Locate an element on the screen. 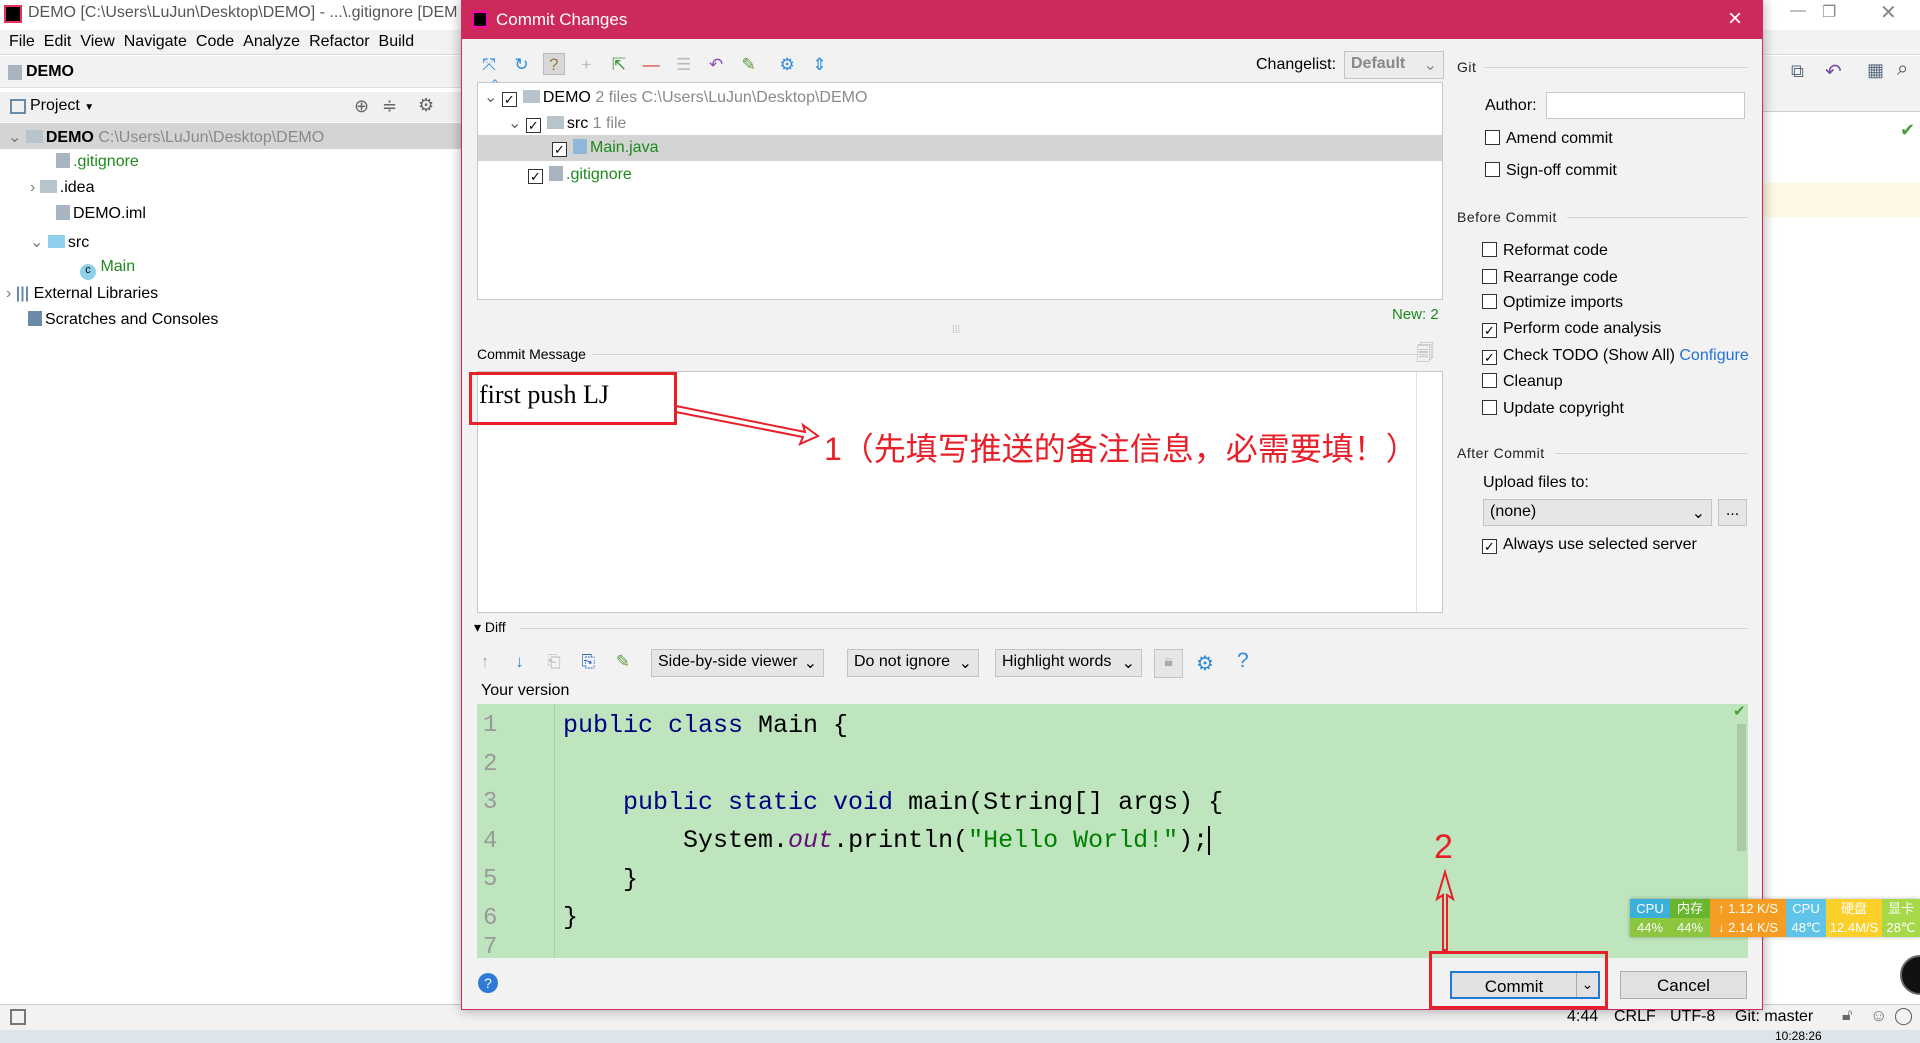 Image resolution: width=1920 pixels, height=1043 pixels. floating-ball is located at coordinates (1910, 975).